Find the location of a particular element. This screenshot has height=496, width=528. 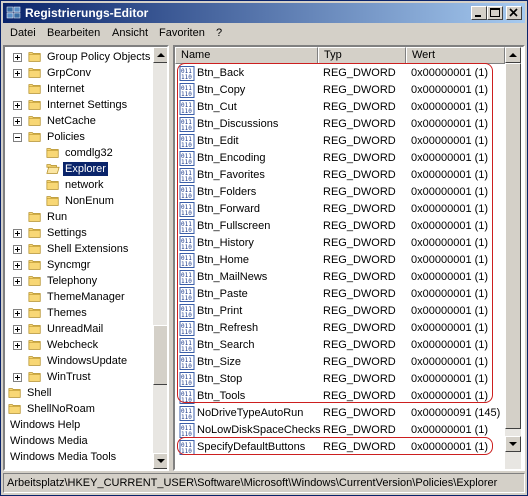

maximize-icon is located at coordinates (495, 12).